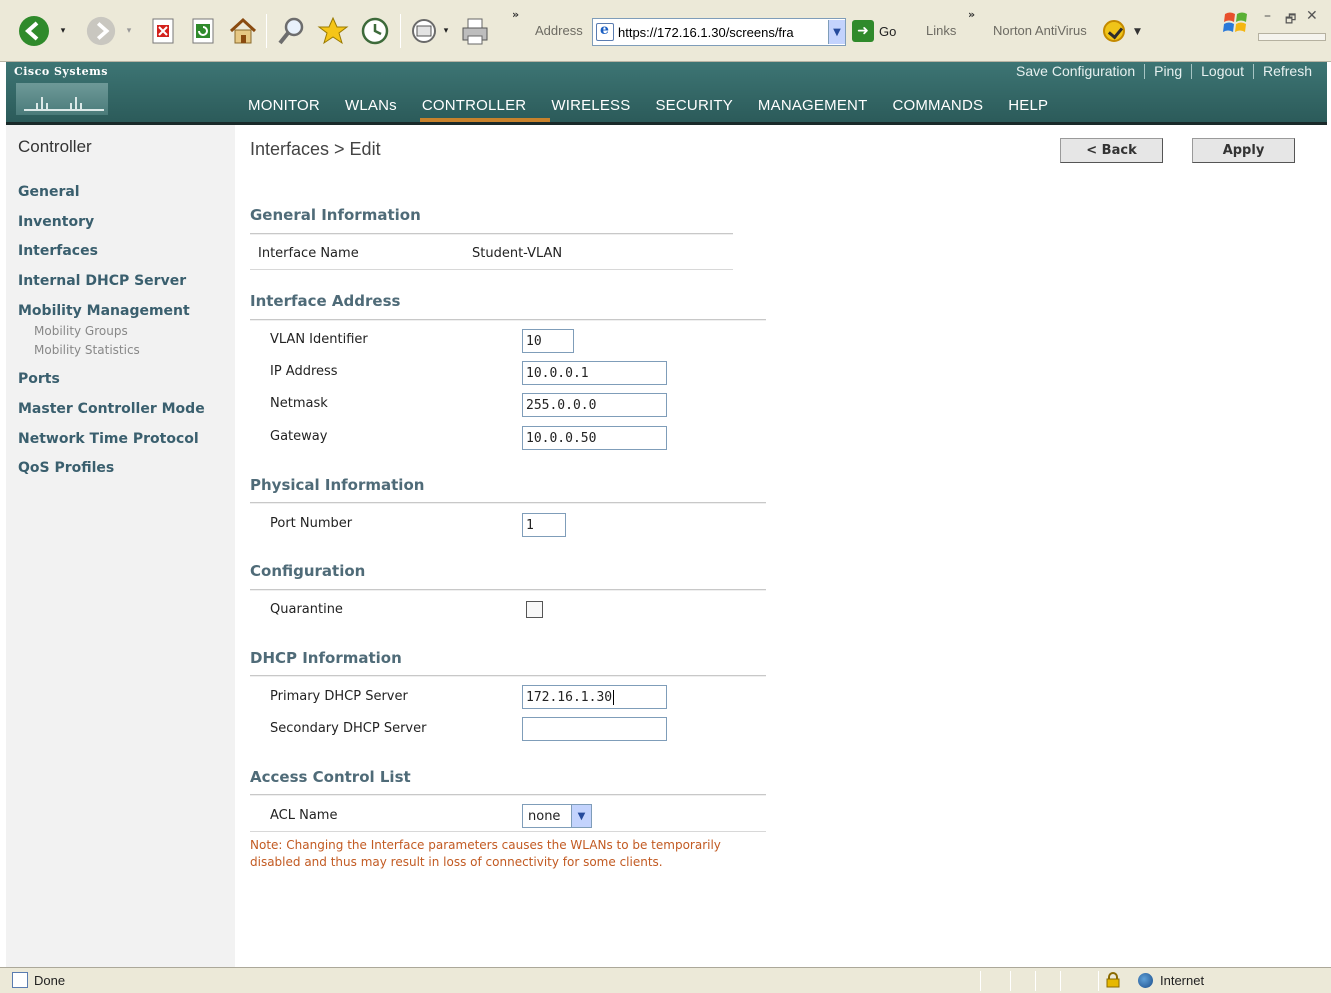  I want to click on acl-dropdown-icon: ▼, so click(581, 816).